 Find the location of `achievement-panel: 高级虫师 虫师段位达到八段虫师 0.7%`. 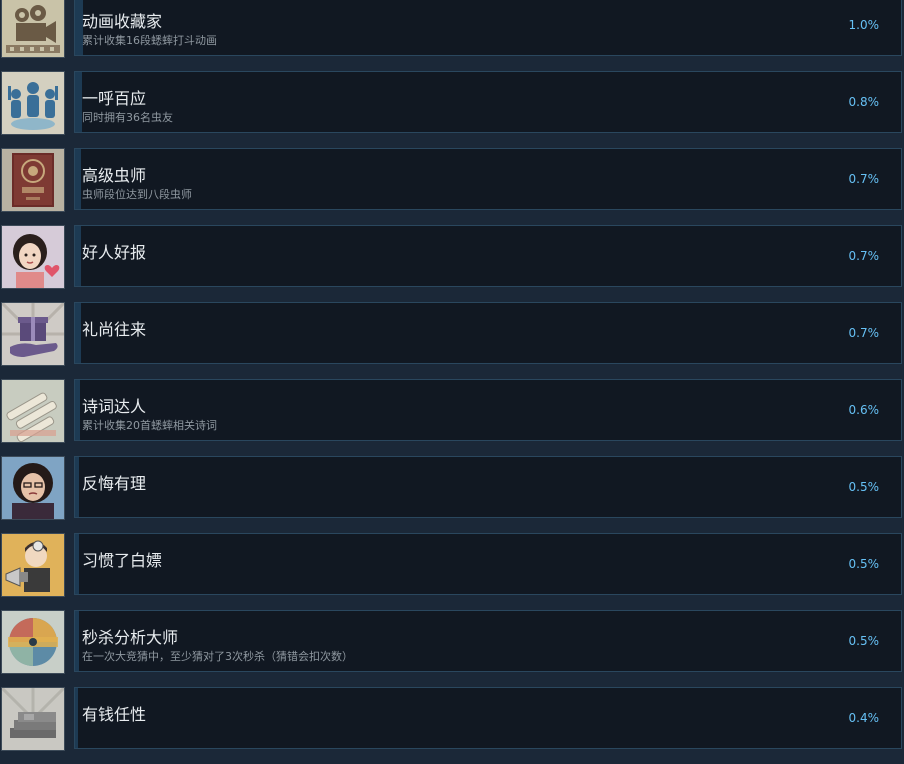

achievement-panel: 高级虫师 虫师段位达到八段虫师 0.7% is located at coordinates (488, 179).